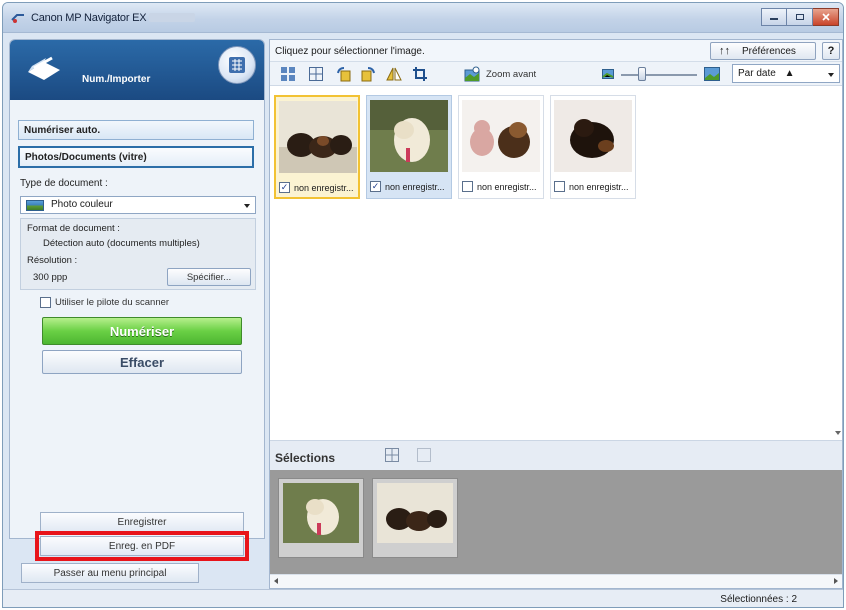  I want to click on selected-count: Sélectionnées : 2, so click(758, 599).